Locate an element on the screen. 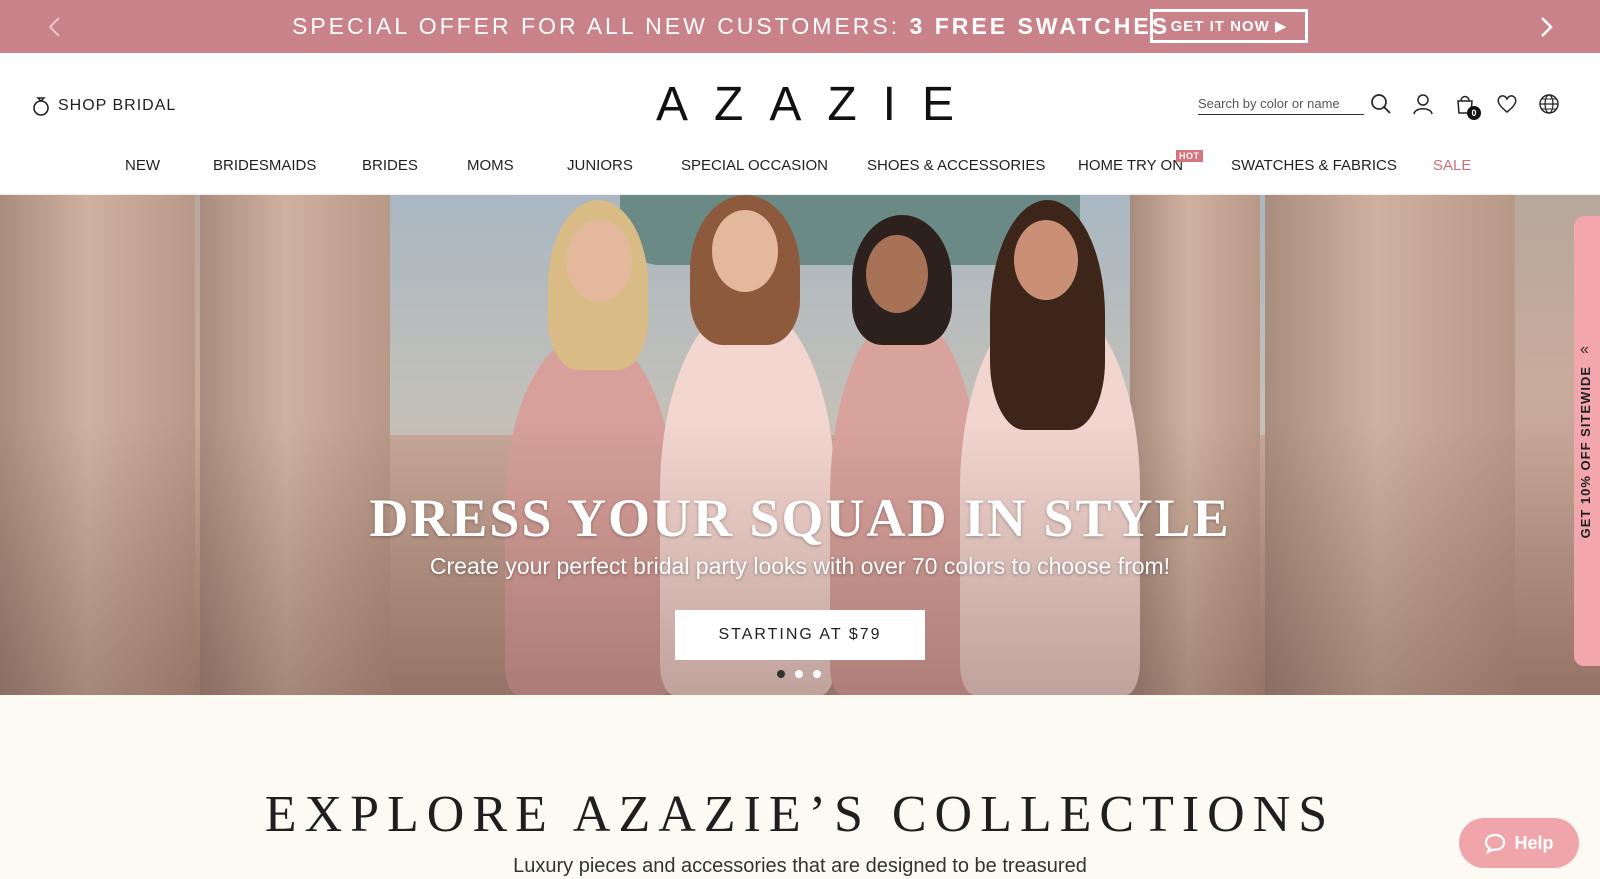  promo-prev-button is located at coordinates (53, 26).